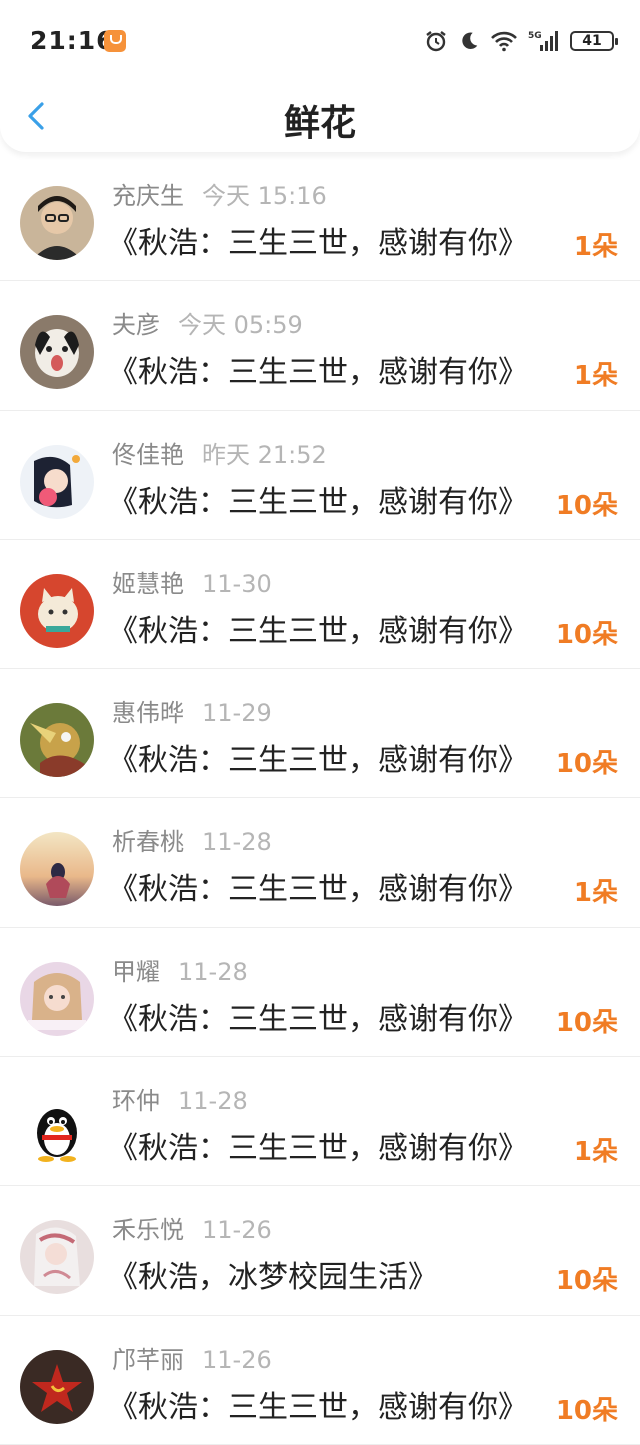 This screenshot has width=640, height=1445. I want to click on sender-name-text: 析春桃, so click(148, 842).